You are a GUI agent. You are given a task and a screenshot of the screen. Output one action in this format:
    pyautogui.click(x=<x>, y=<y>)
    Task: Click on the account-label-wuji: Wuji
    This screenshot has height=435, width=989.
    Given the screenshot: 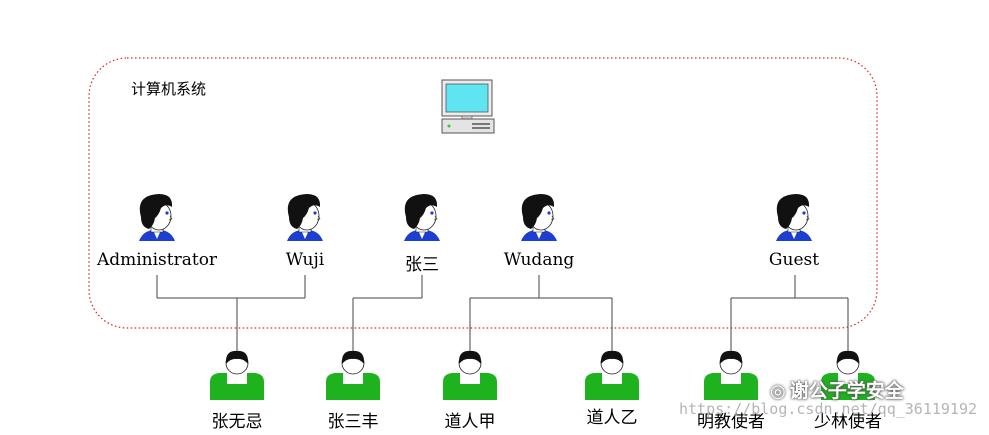 What is the action you would take?
    pyautogui.click(x=305, y=260)
    